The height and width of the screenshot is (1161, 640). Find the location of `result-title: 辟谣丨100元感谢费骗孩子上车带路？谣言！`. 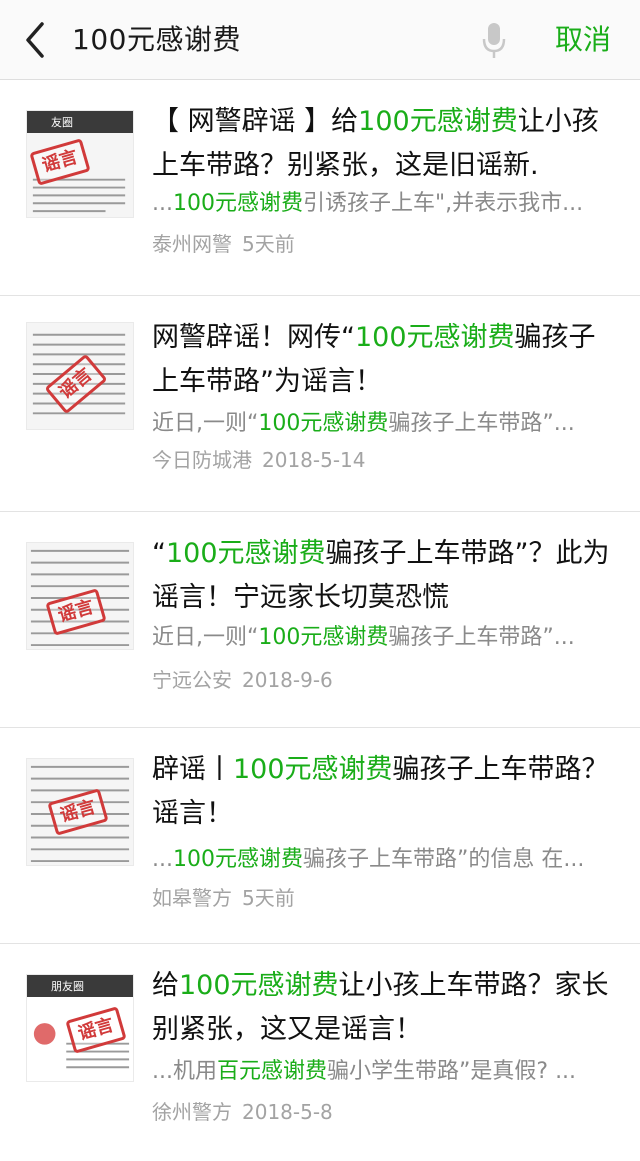

result-title: 辟谣丨100元感谢费骗孩子上车带路？谣言！ is located at coordinates (380, 791).